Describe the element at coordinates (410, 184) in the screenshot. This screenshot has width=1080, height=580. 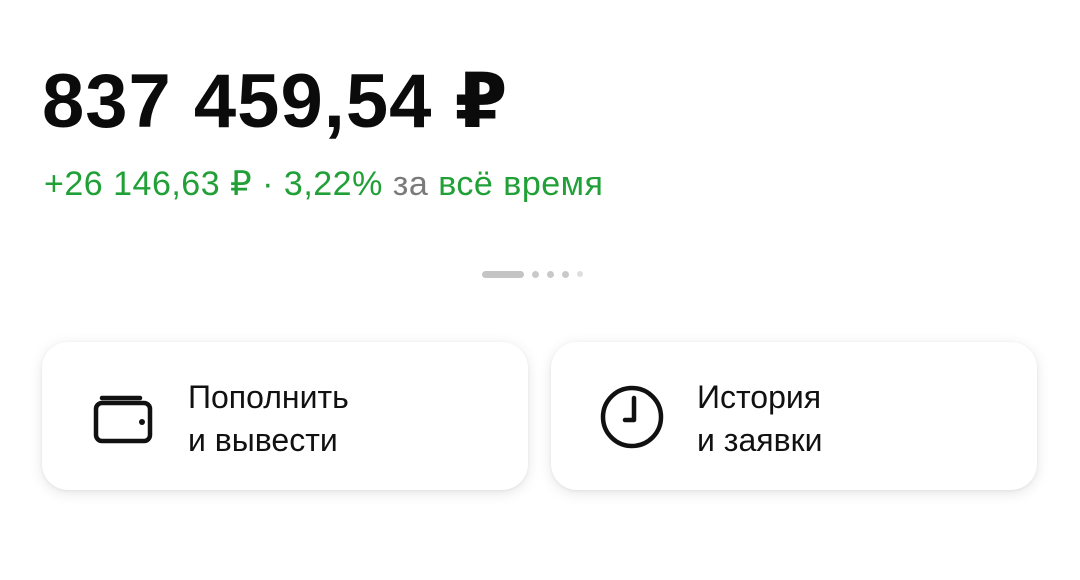
I see `period-prefix: за` at that location.